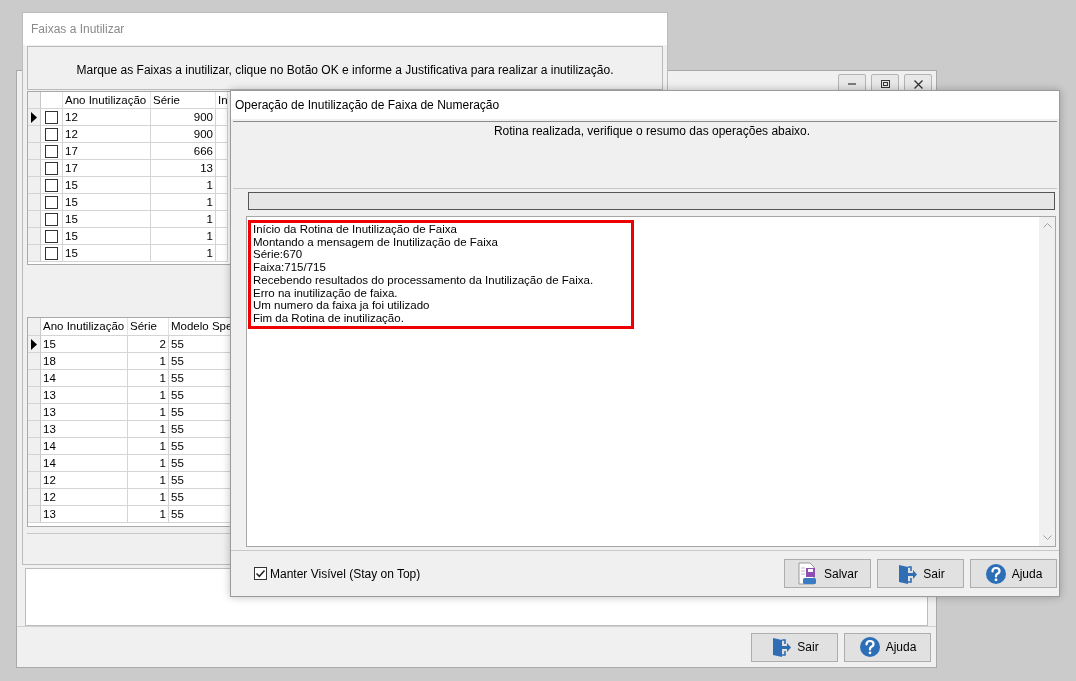 The width and height of the screenshot is (1076, 681). What do you see at coordinates (342, 305) in the screenshot?
I see `log-line: Um numero da faixa ja foi utilizado` at bounding box center [342, 305].